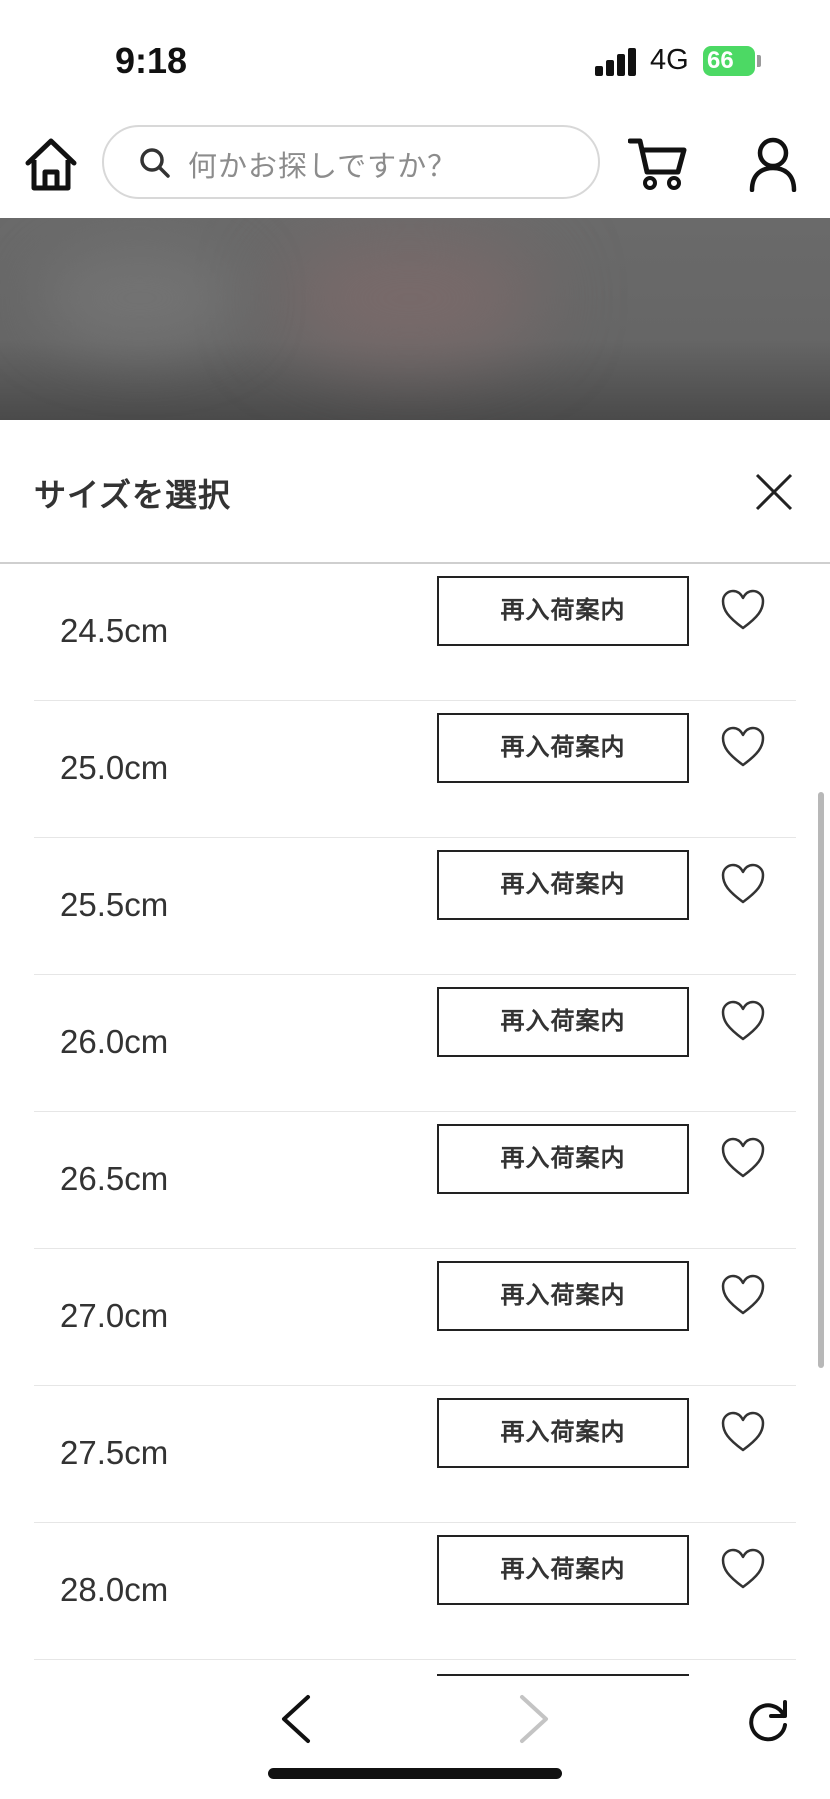 This screenshot has width=830, height=1799. What do you see at coordinates (415, 1773) in the screenshot?
I see `home-indicator` at bounding box center [415, 1773].